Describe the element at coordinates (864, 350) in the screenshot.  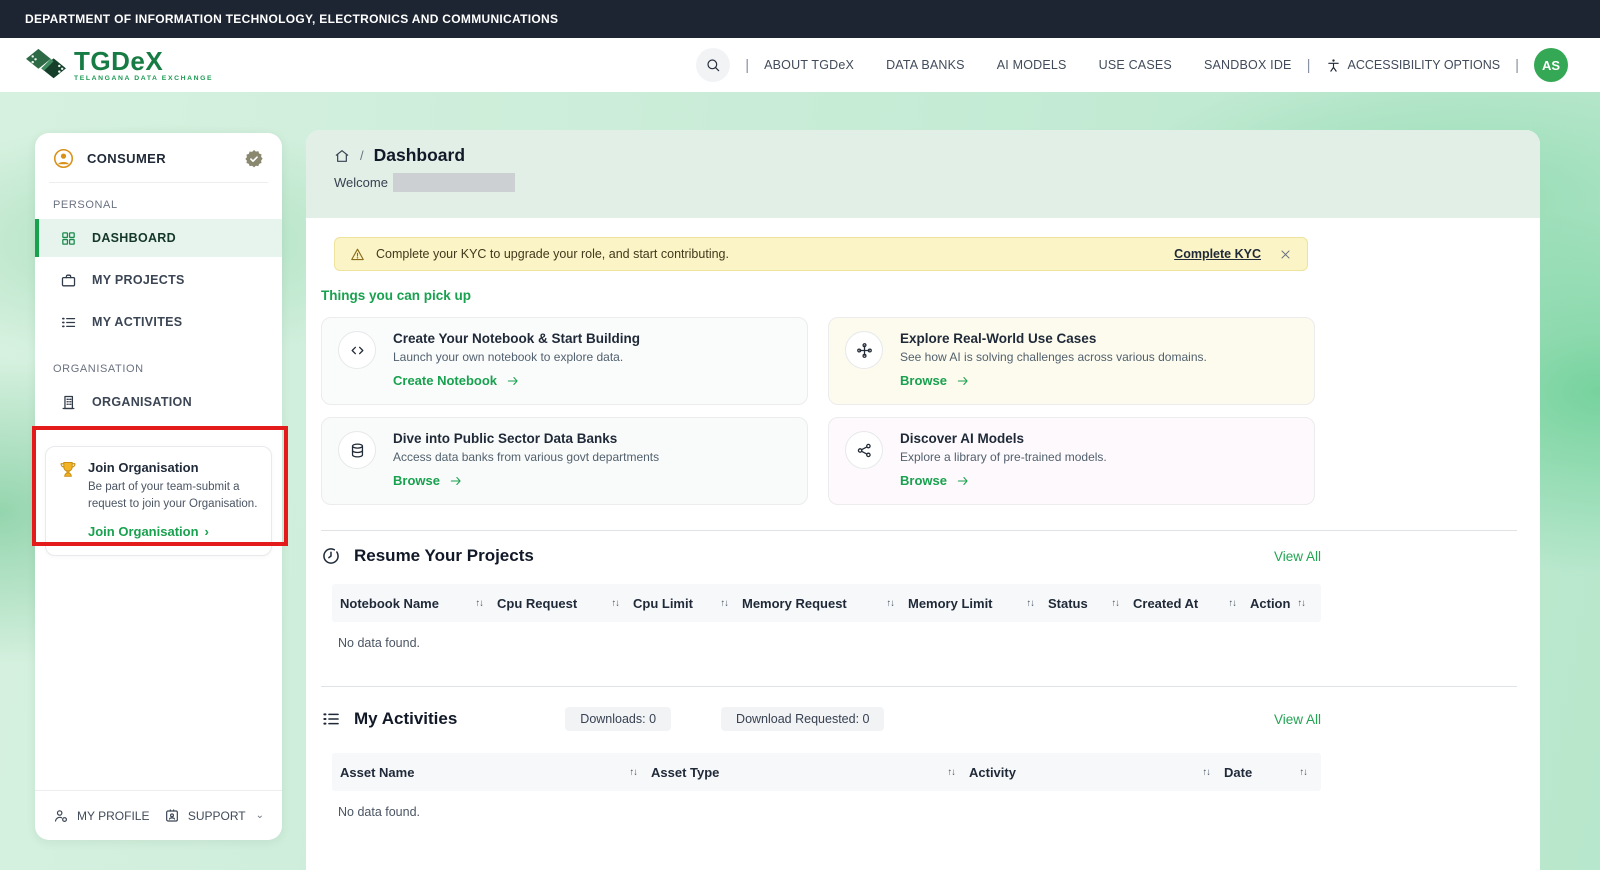
I see `use-cases-icon` at that location.